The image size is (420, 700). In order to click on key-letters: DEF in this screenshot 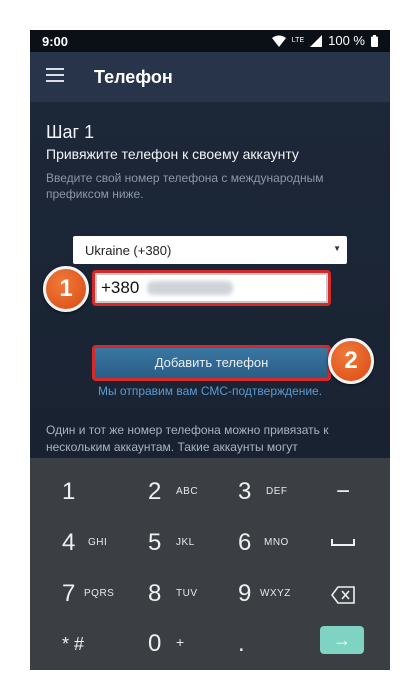, I will do `click(277, 491)`.